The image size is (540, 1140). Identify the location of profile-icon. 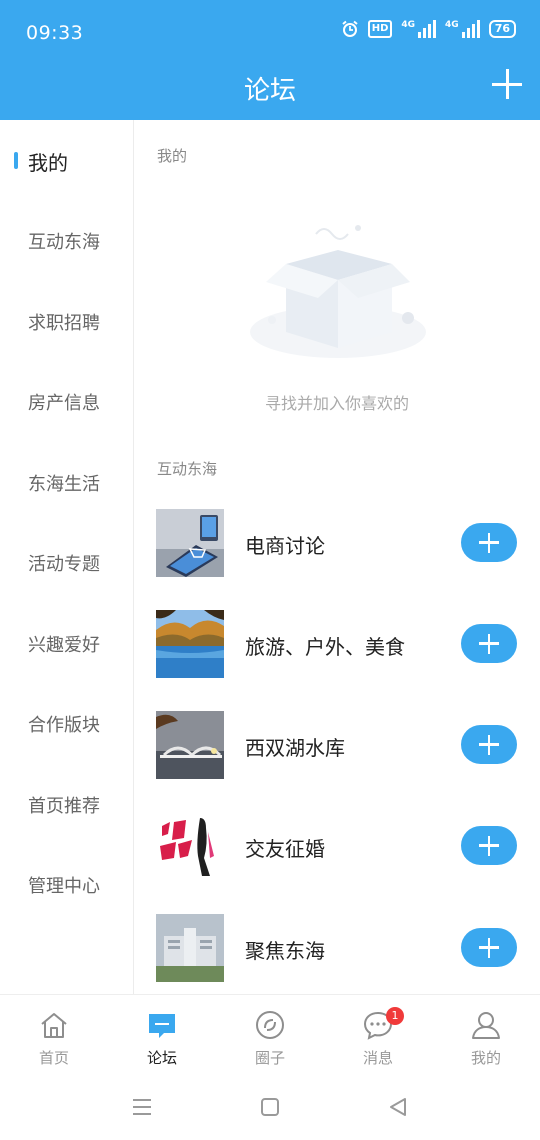
(486, 1025).